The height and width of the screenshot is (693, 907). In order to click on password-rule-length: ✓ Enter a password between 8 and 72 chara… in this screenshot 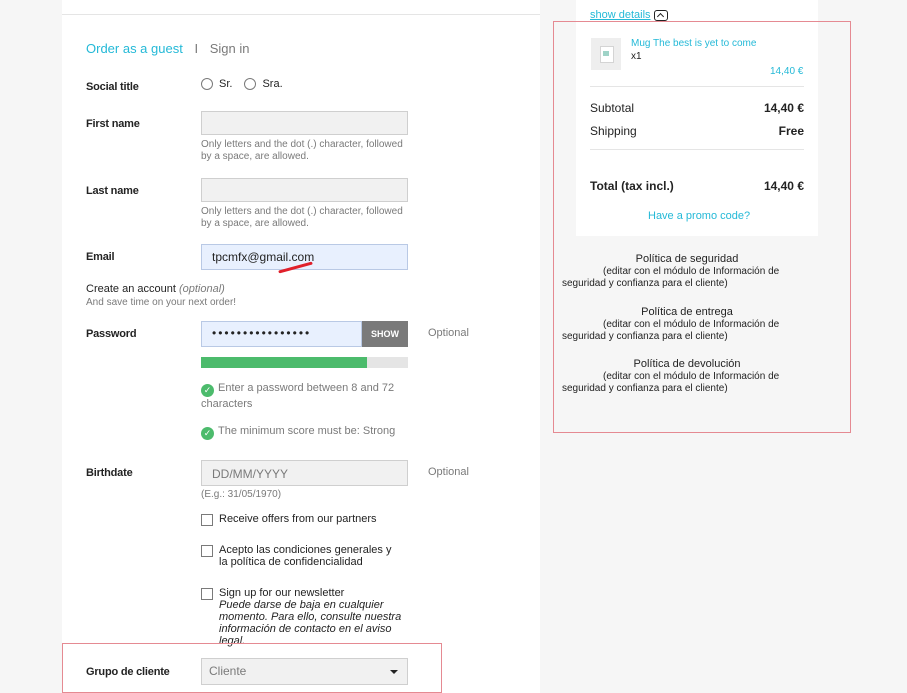, I will do `click(306, 396)`.